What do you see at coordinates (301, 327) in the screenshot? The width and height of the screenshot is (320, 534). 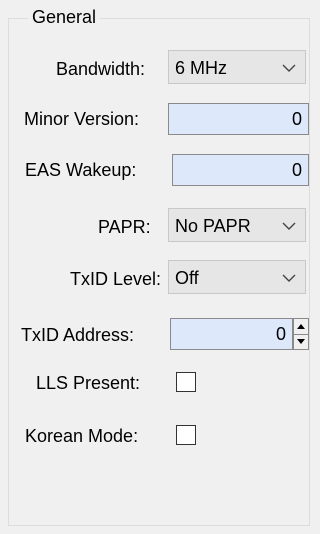 I see `spin-up-icon` at bounding box center [301, 327].